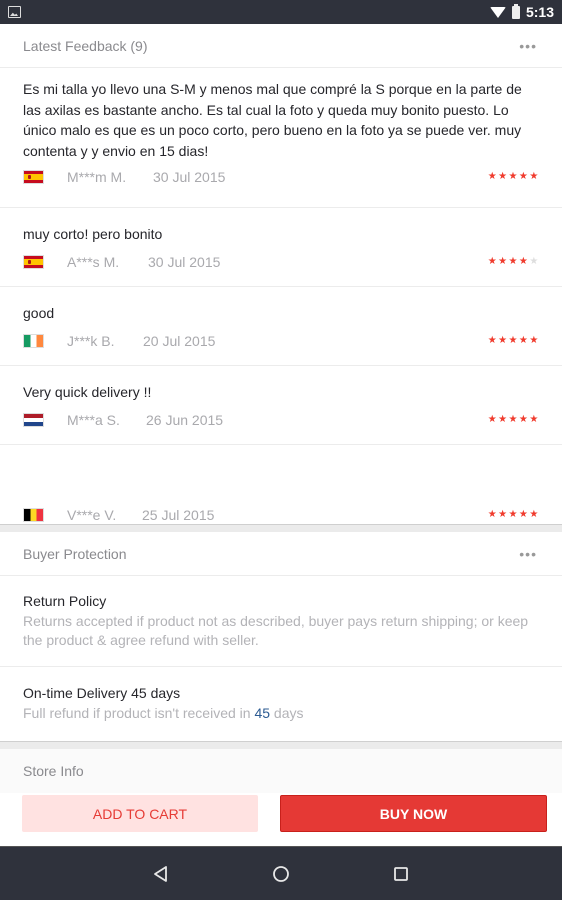 The image size is (562, 900). What do you see at coordinates (281, 471) in the screenshot?
I see `review-text` at bounding box center [281, 471].